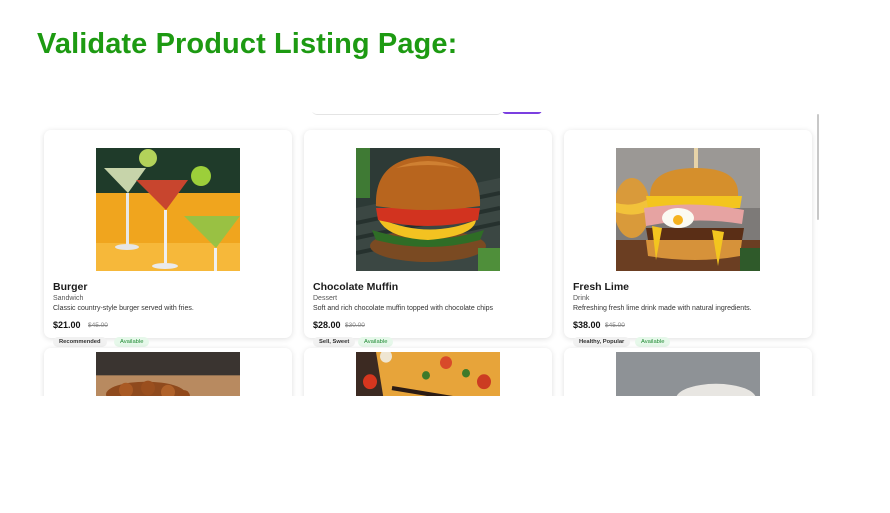 This screenshot has height=513, width=890. I want to click on page-title: Validate Product Listing Page:, so click(247, 44).